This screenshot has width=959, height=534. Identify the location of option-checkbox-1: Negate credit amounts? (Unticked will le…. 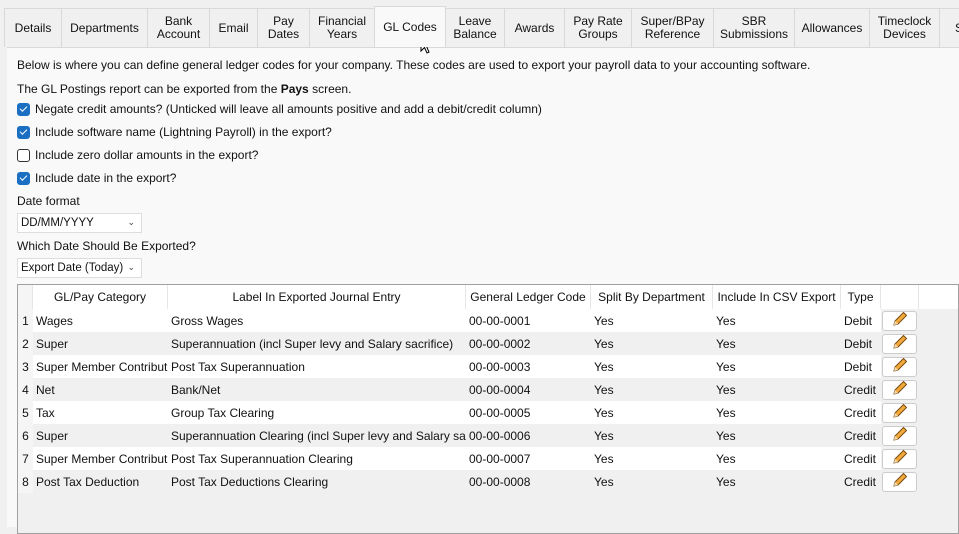
(279, 109).